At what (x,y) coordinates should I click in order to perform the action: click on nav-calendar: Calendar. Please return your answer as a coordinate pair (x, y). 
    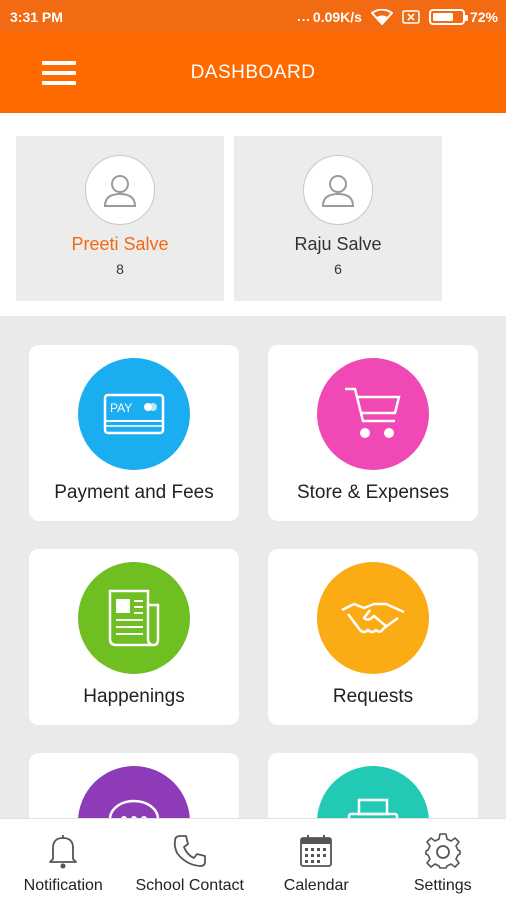
    Looking at the image, I should click on (316, 859).